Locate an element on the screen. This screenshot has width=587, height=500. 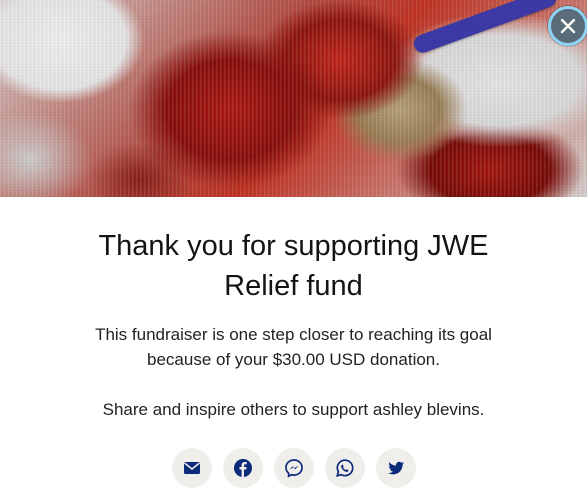
thank-you-title: Thank you for supporting JWE Relief fund is located at coordinates (293, 266).